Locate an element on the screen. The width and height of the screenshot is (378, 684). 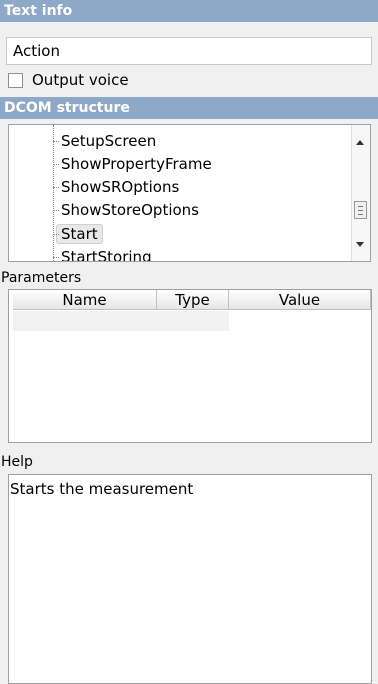
dcom-structure-header: DCOM structure is located at coordinates (189, 108).